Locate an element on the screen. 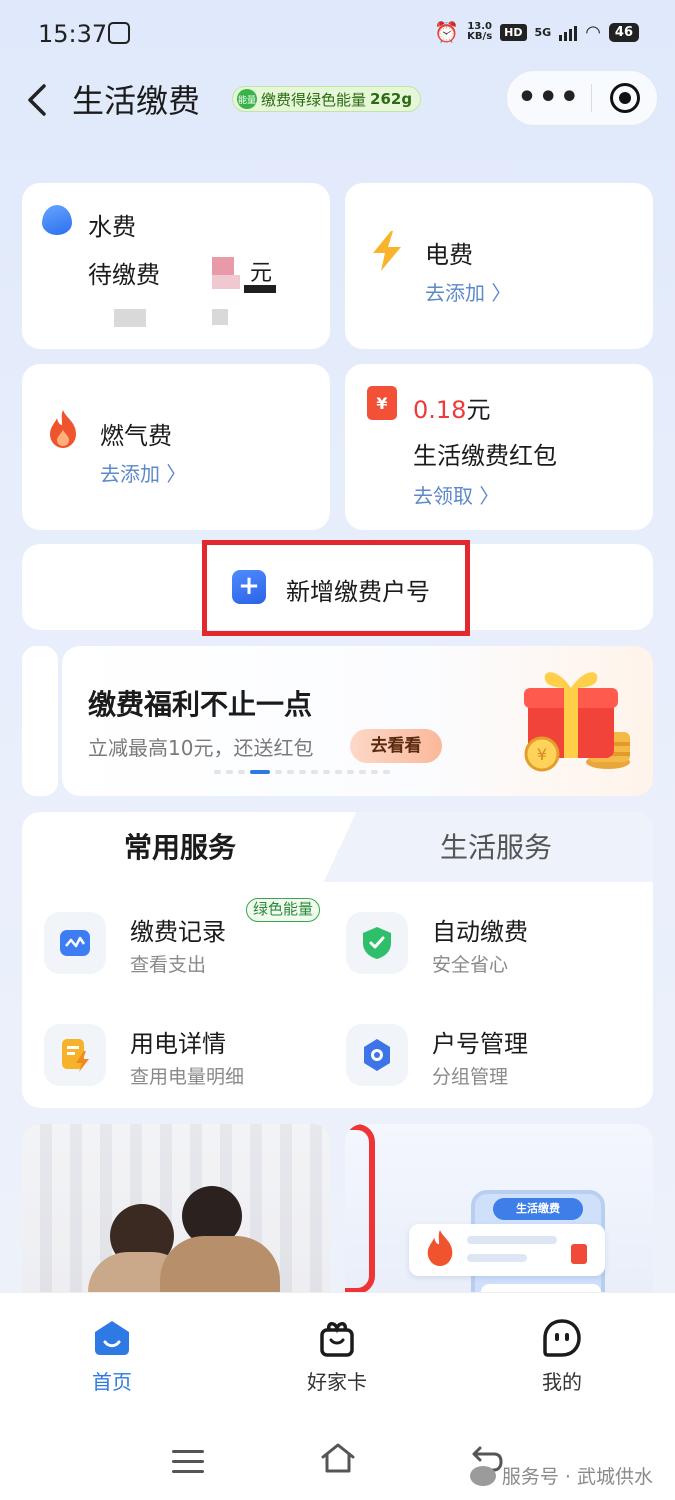 Image resolution: width=675 pixels, height=1500 pixels. tab-family-card-label: 好家卡 is located at coordinates (337, 1382).